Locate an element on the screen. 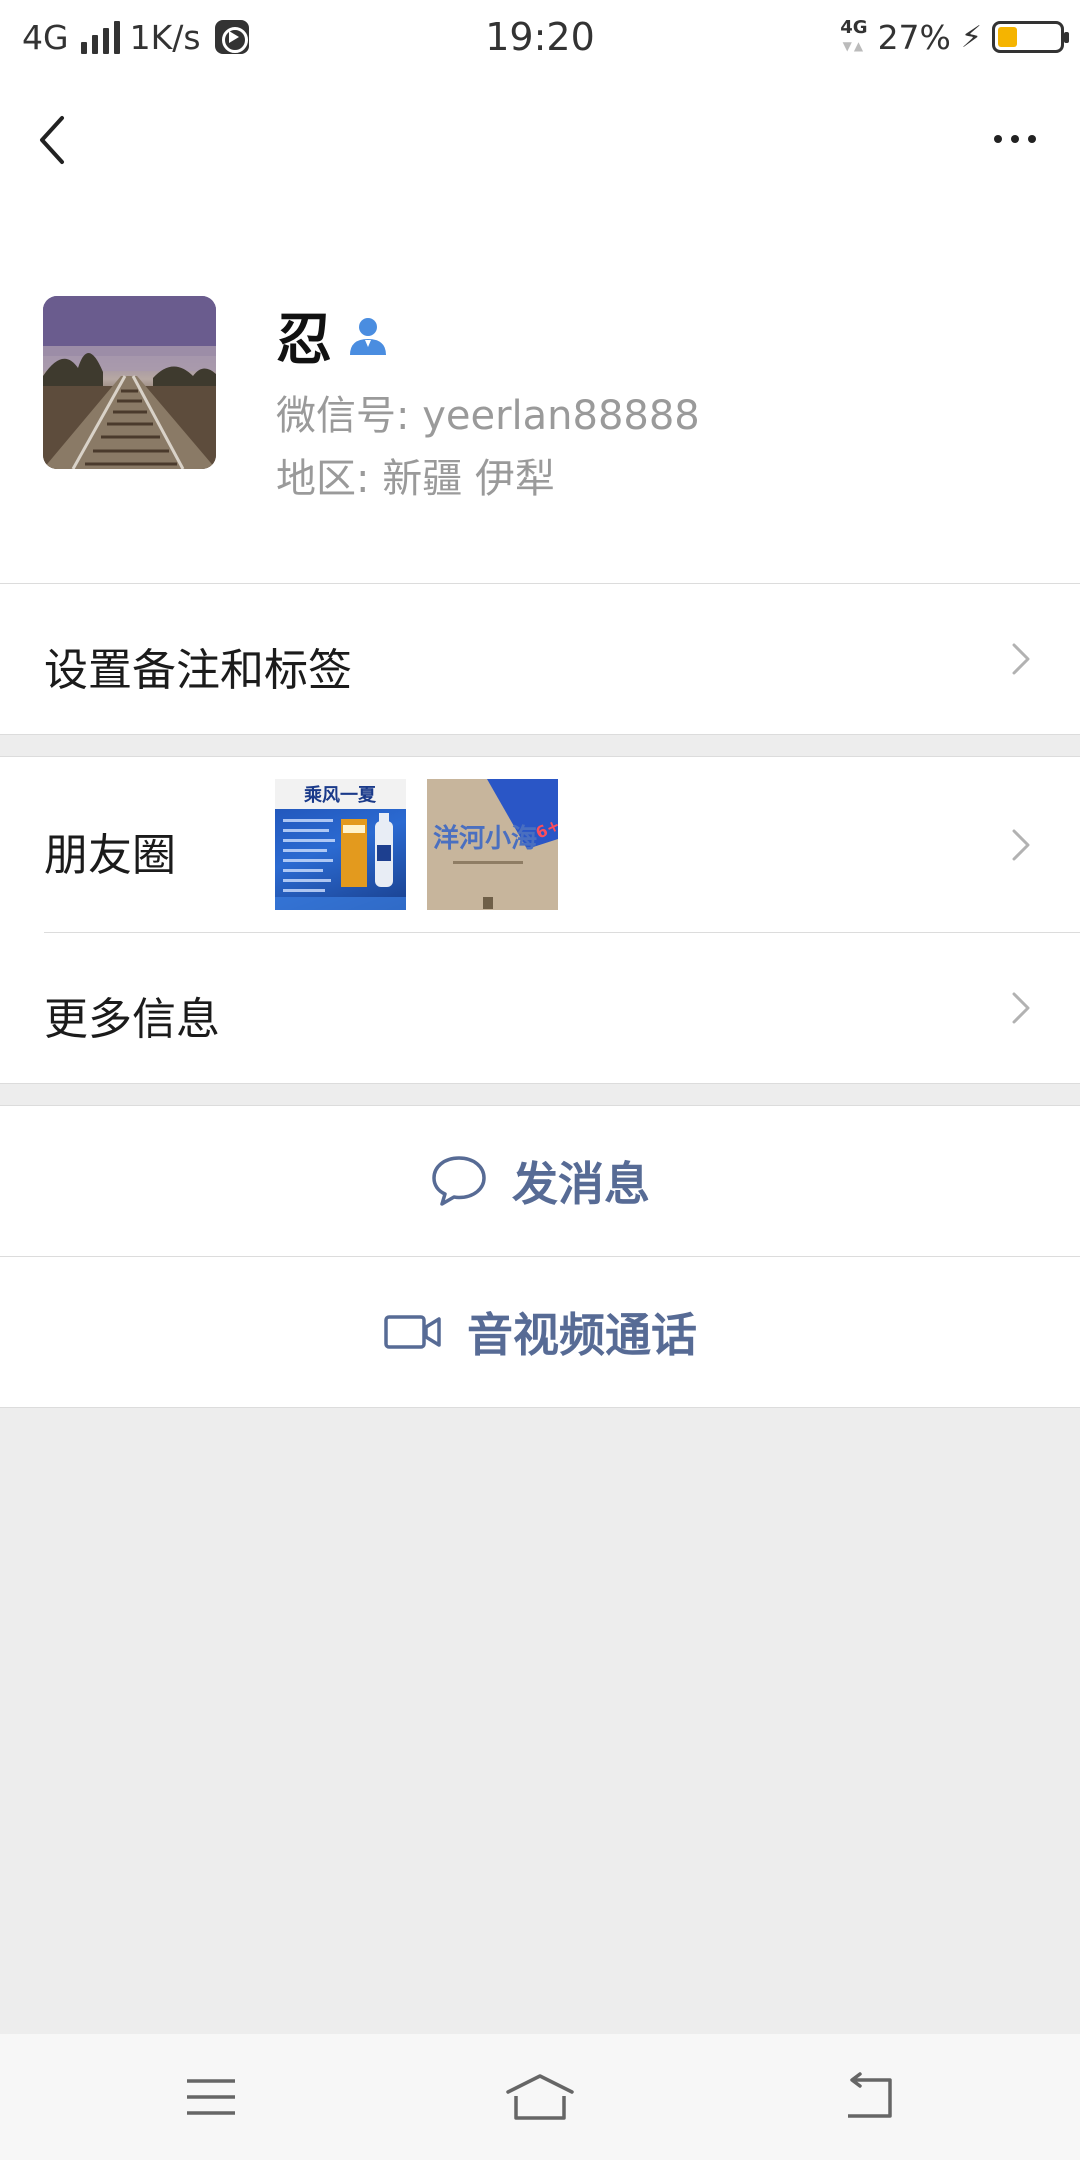 This screenshot has height=2160, width=1080. send-message-button: 发消息 is located at coordinates (540, 1181).